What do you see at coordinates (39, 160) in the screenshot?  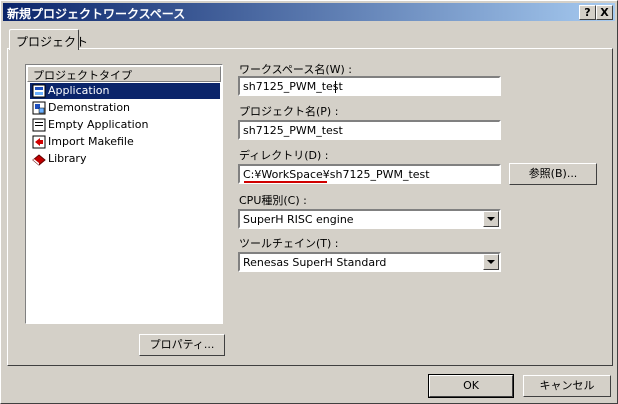 I see `library-icon` at bounding box center [39, 160].